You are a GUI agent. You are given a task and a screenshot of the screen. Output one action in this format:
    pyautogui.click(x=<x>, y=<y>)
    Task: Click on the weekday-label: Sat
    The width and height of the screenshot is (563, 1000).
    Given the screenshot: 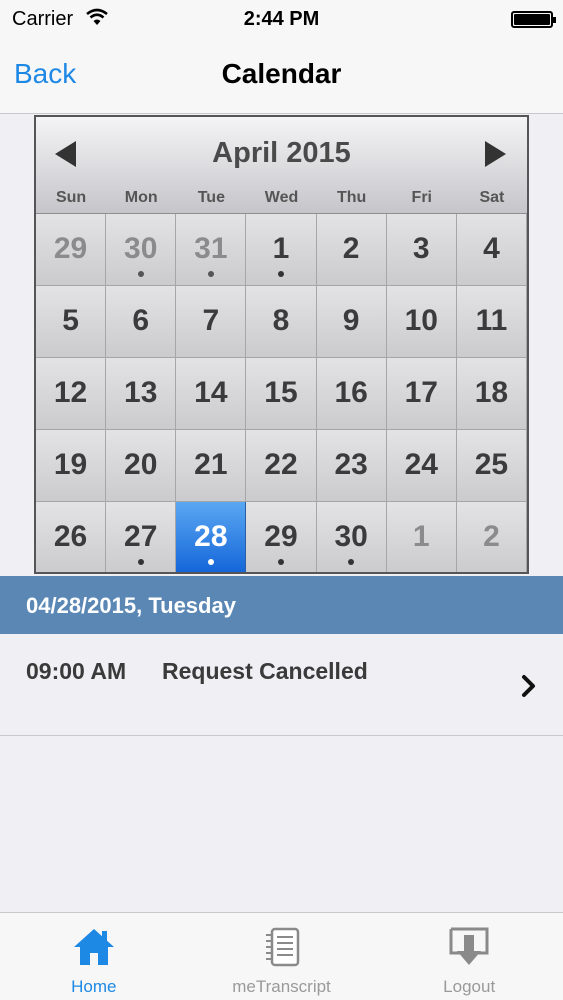 What is the action you would take?
    pyautogui.click(x=492, y=197)
    